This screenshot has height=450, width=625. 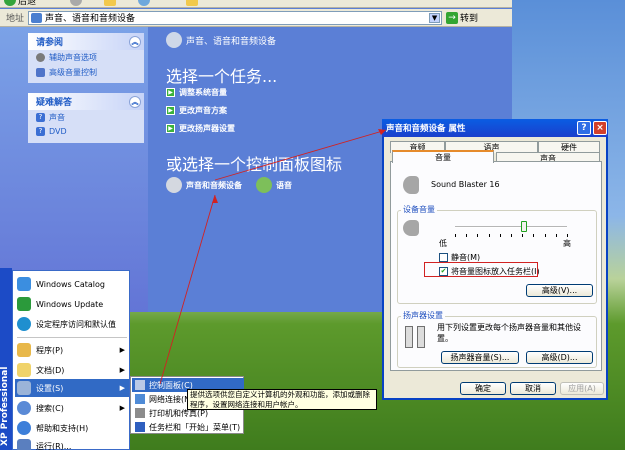 I want to click on arrow-controlpanel-to-icon, so click(x=187, y=289).